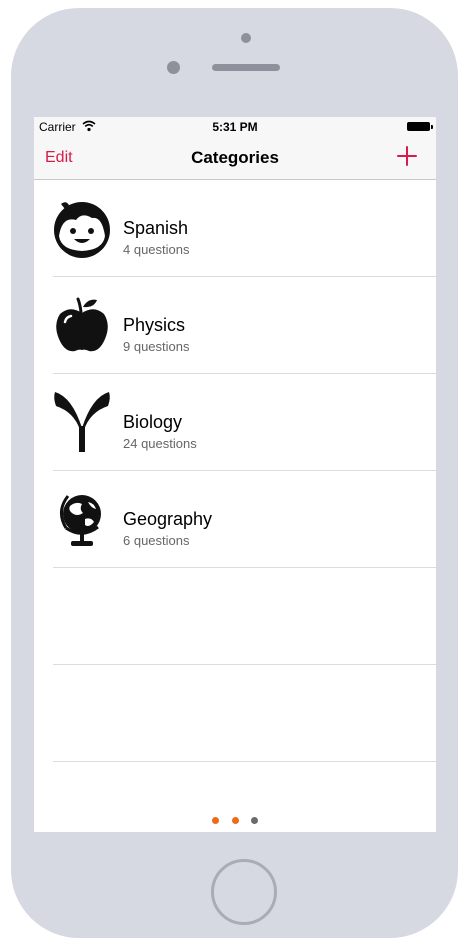  I want to click on question-count: 24 questions, so click(160, 443).